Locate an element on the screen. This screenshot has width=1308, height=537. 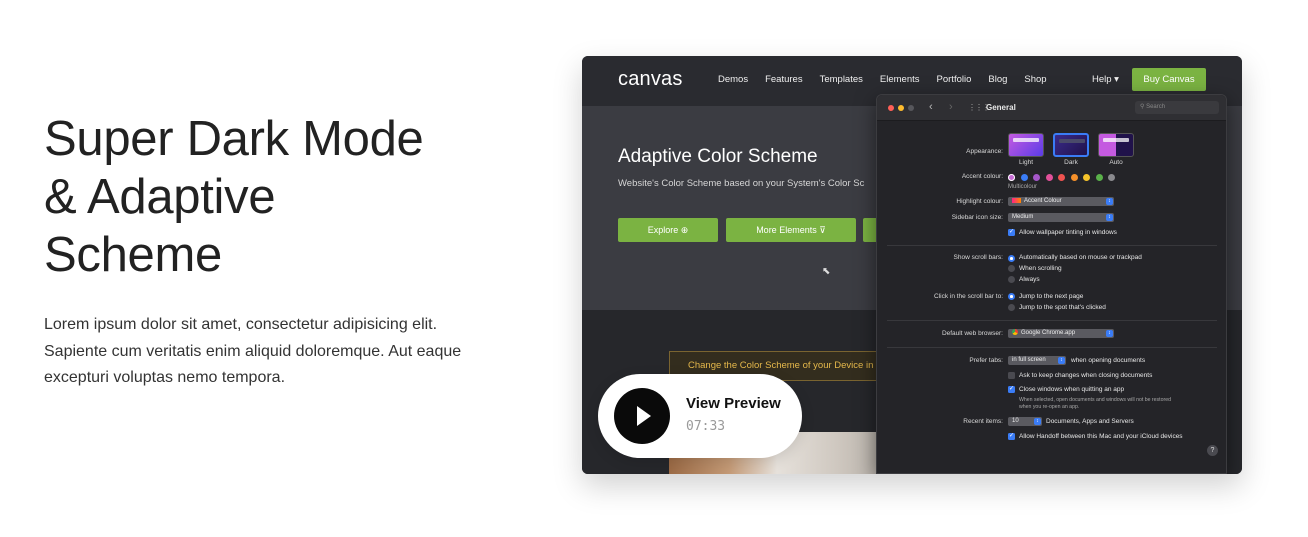
default-browser-value: Google Chrome.app is located at coordinates (1048, 333).